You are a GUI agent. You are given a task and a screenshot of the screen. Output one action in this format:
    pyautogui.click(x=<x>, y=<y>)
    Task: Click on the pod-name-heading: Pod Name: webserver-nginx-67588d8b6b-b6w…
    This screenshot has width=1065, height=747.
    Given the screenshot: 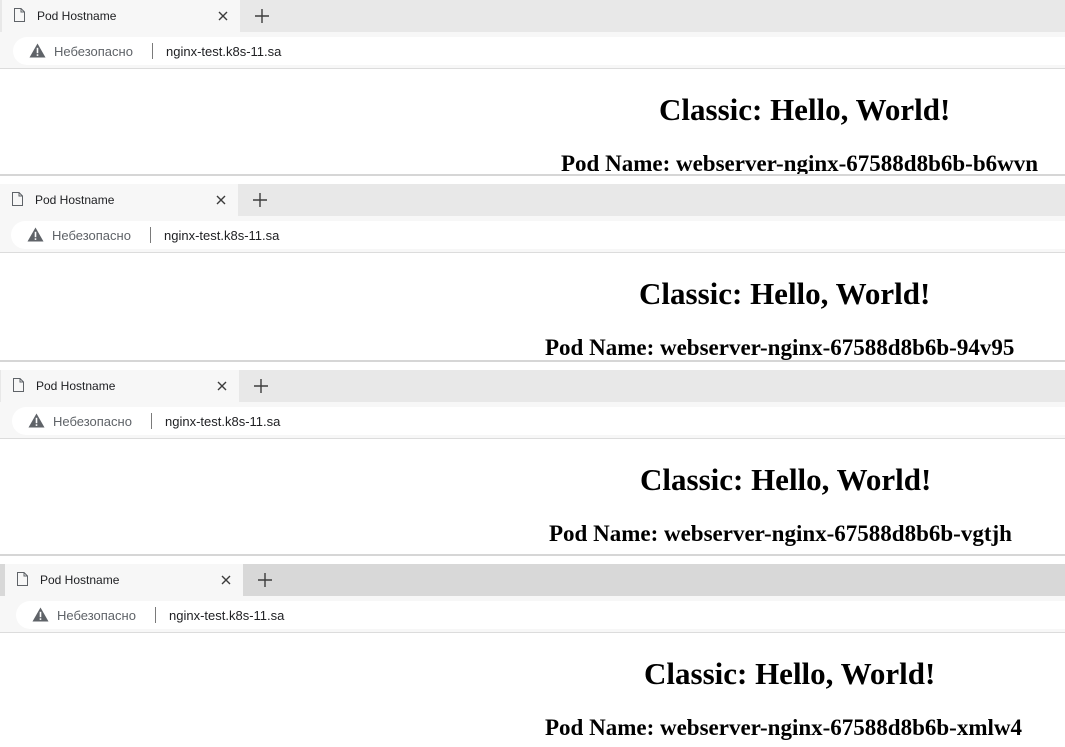 What is the action you would take?
    pyautogui.click(x=800, y=163)
    